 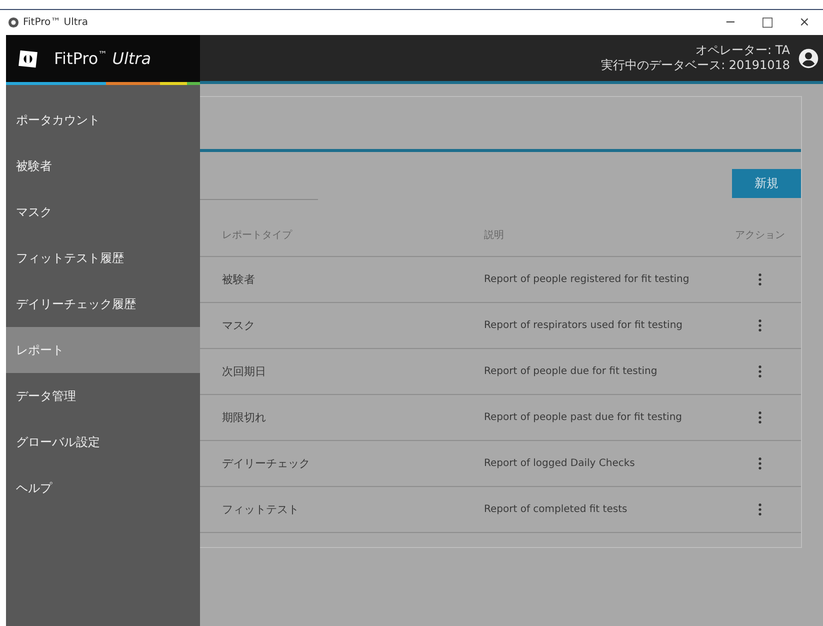 What do you see at coordinates (103, 58) in the screenshot?
I see `app-logo-text: FitPro$^{™}$ Ultra` at bounding box center [103, 58].